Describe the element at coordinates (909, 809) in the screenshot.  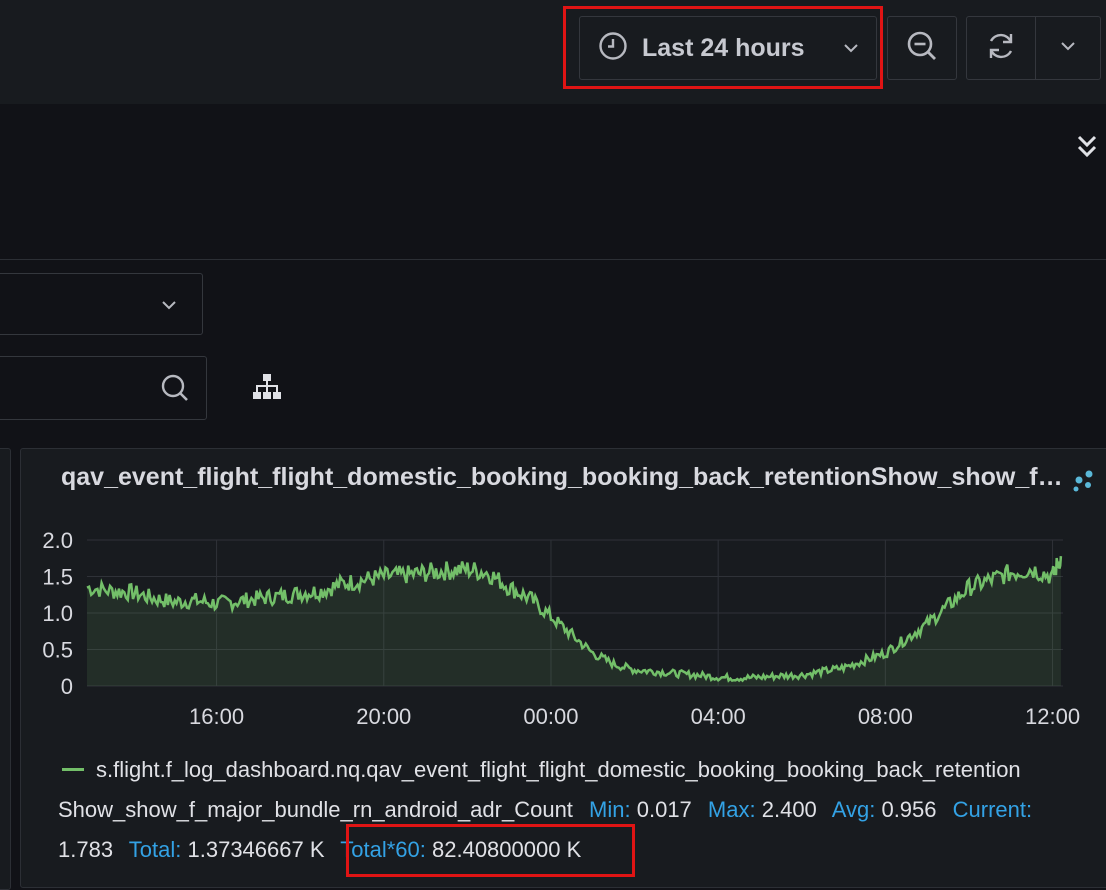
I see `avg-value: 0.956` at that location.